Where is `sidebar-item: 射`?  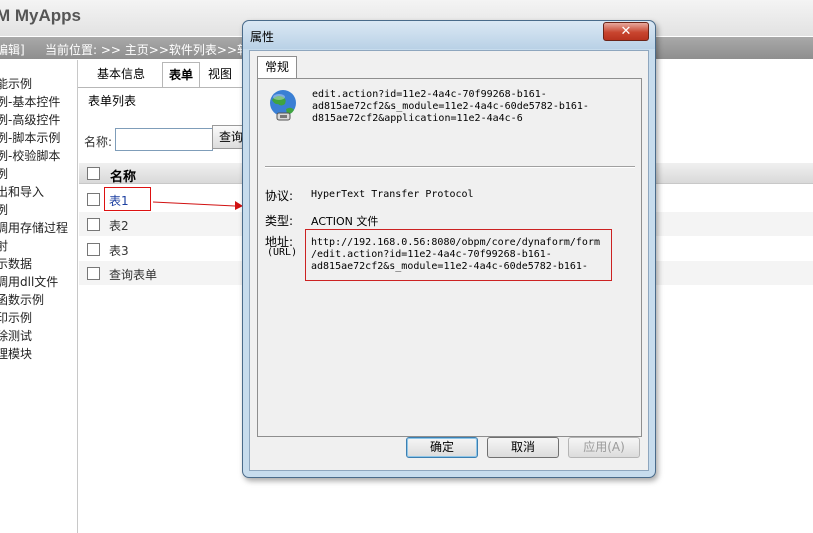 sidebar-item: 射 is located at coordinates (4, 245).